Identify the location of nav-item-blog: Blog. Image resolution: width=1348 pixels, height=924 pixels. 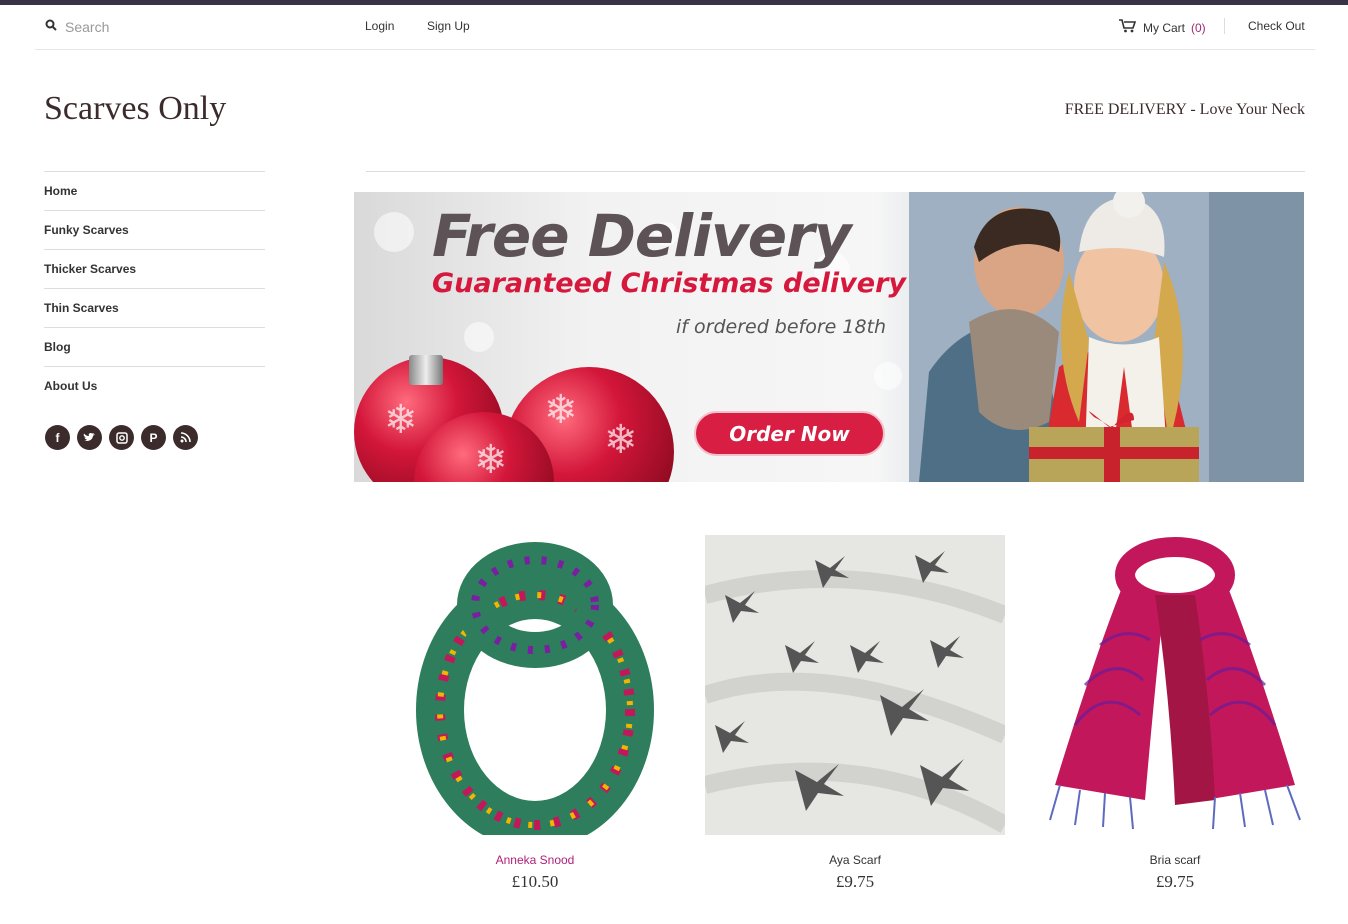
(154, 346).